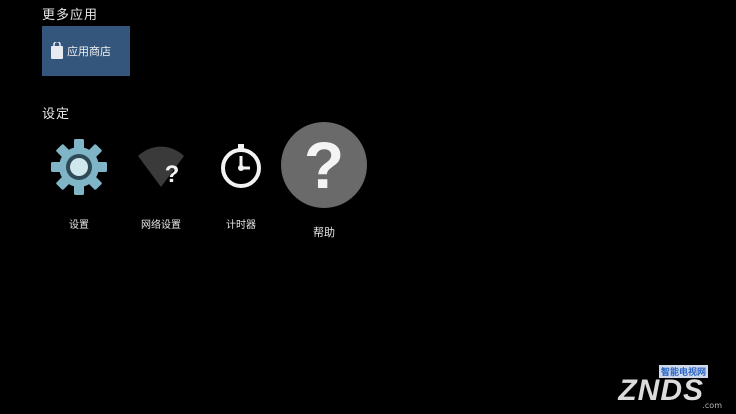 The image size is (736, 414). What do you see at coordinates (79, 225) in the screenshot?
I see `settings-label: 设置` at bounding box center [79, 225].